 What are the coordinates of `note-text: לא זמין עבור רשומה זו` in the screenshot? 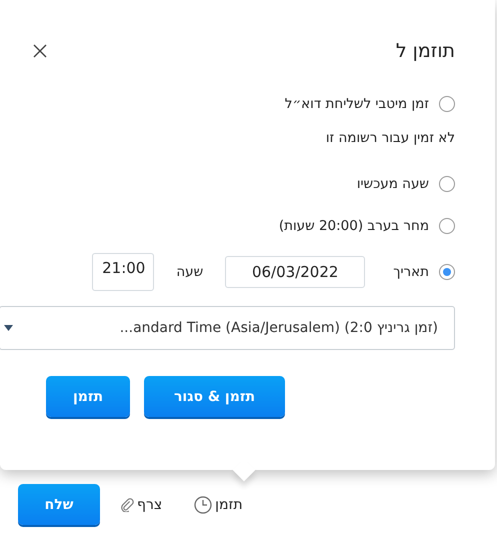 It's located at (390, 138).